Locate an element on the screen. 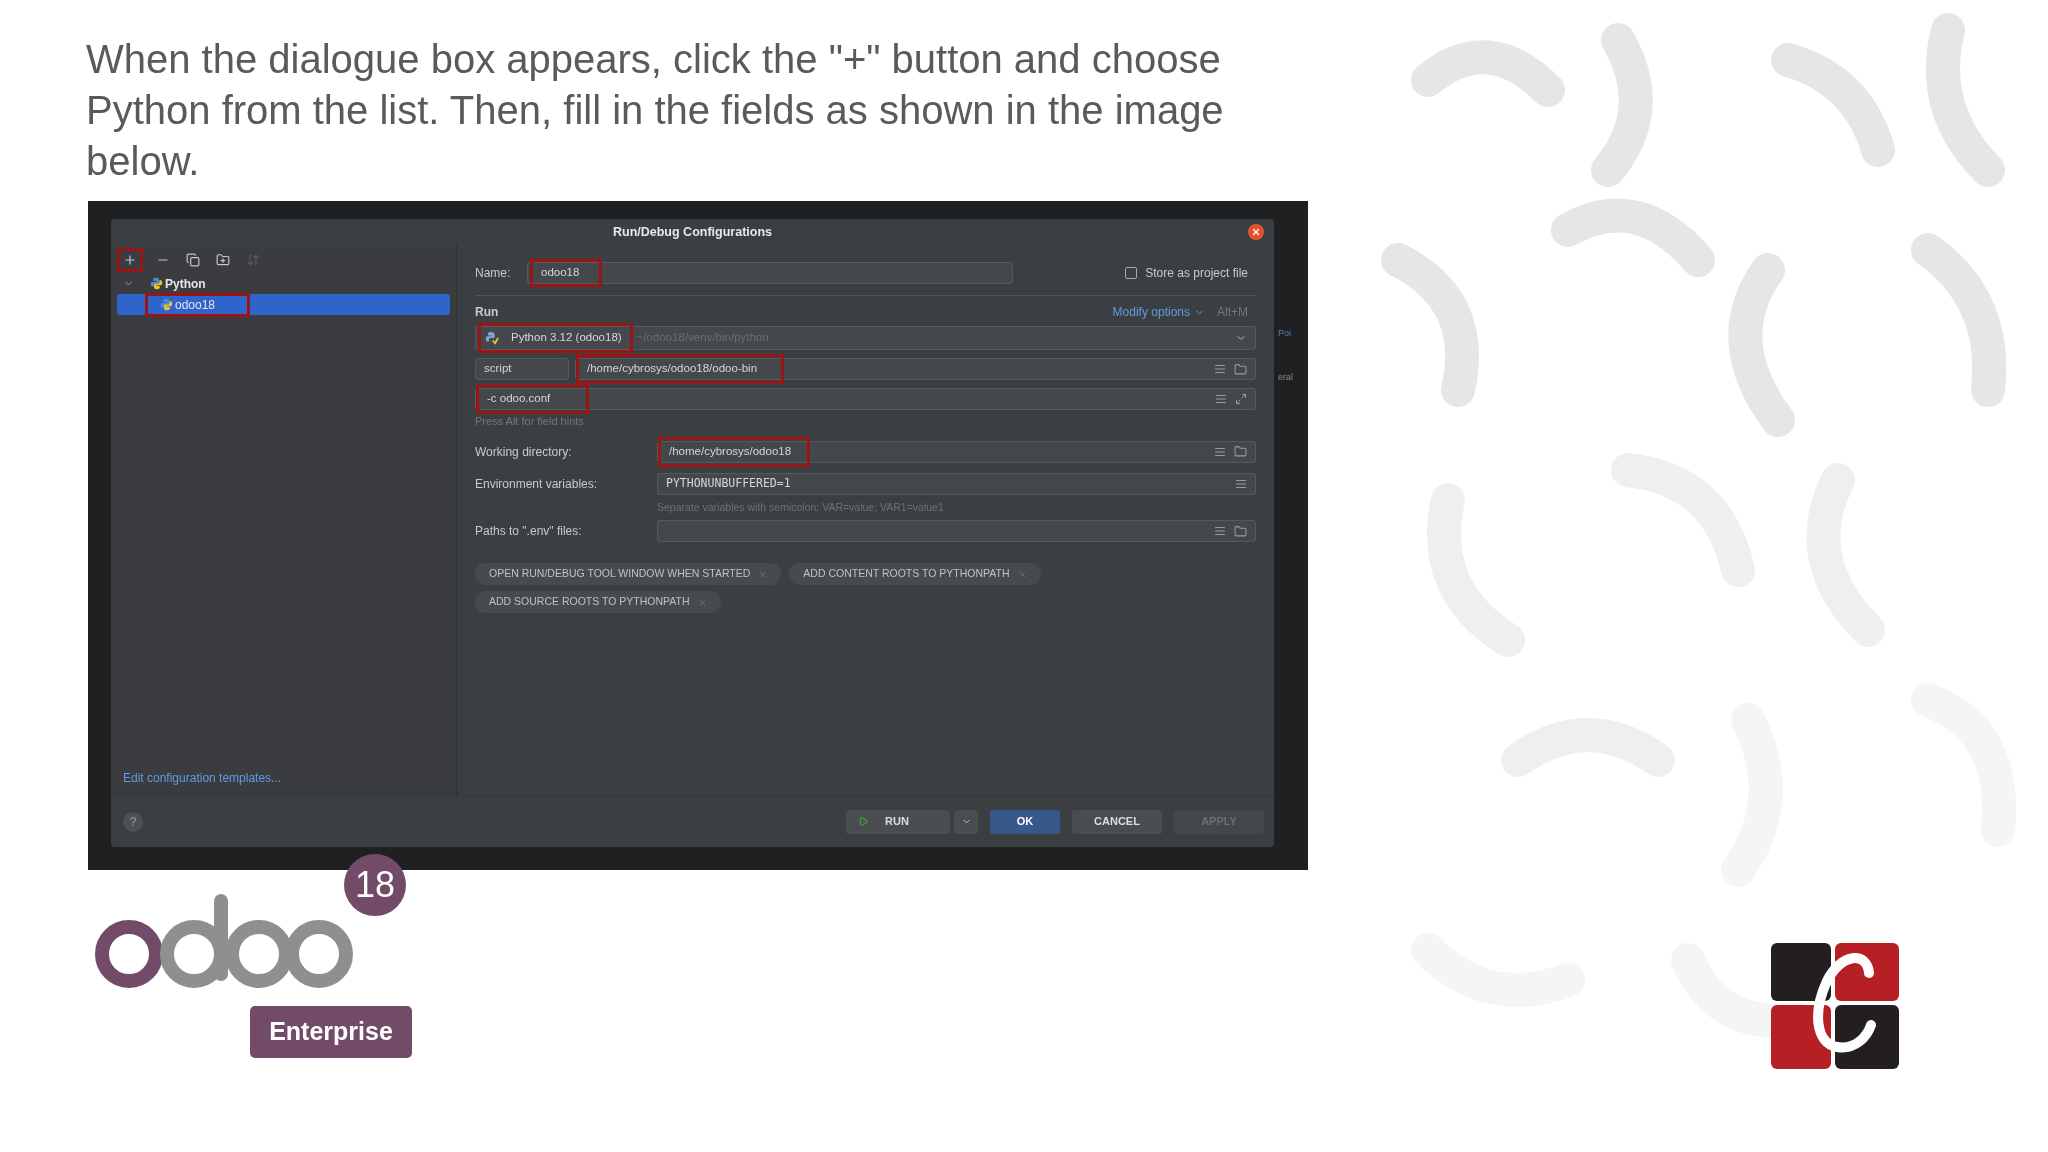 The width and height of the screenshot is (2048, 1152). field-label: Working directory: is located at coordinates (524, 452).